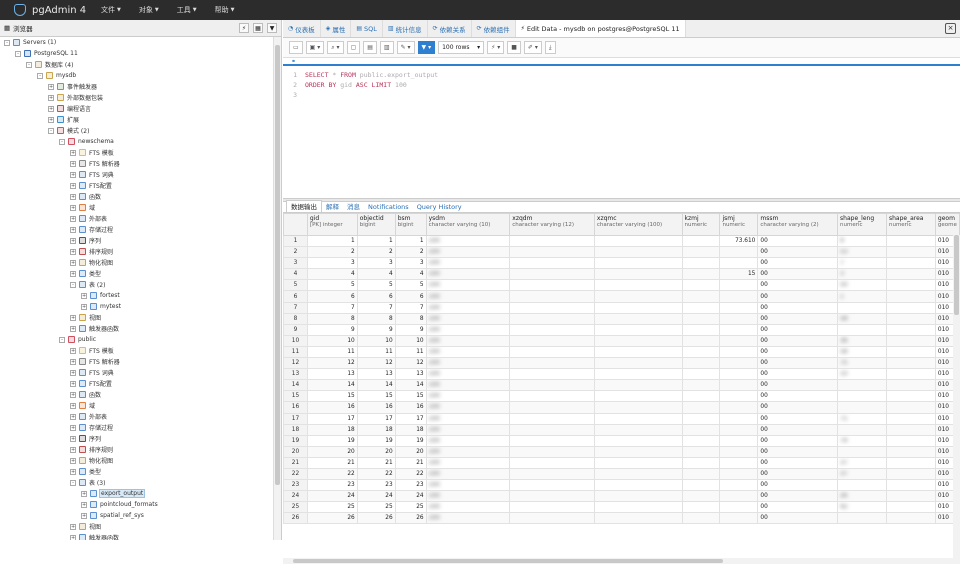 The height and width of the screenshot is (564, 960). Describe the element at coordinates (304, 206) in the screenshot. I see `result-tab: 数据输出` at that location.